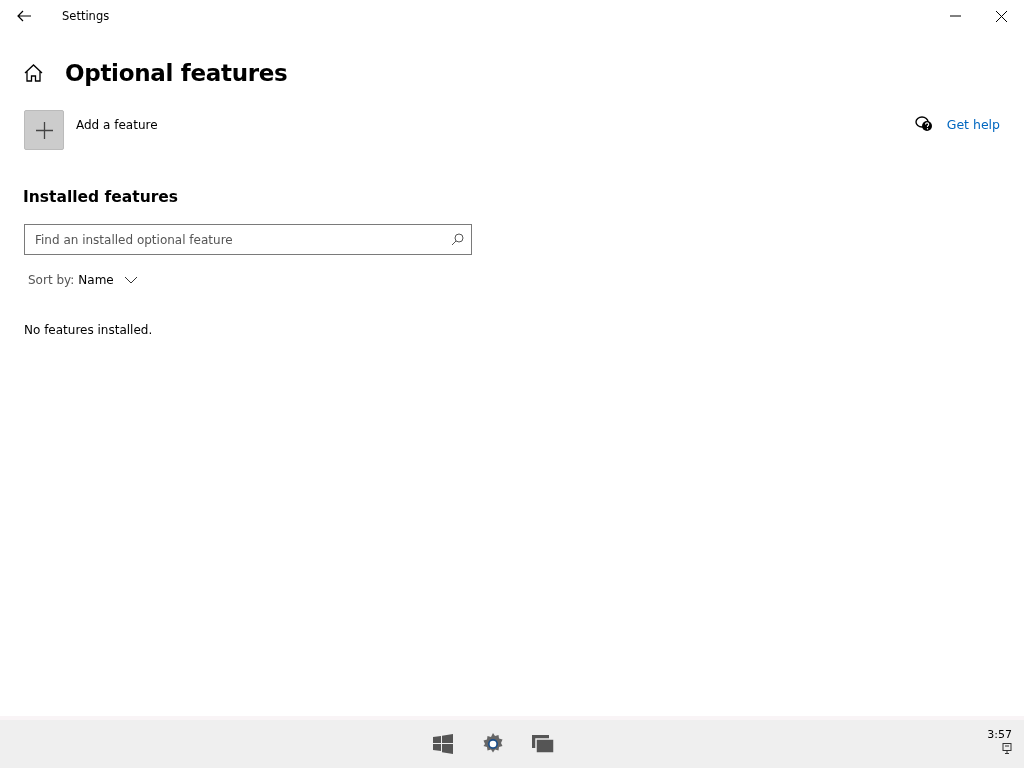  I want to click on chevron-down-icon, so click(130, 280).